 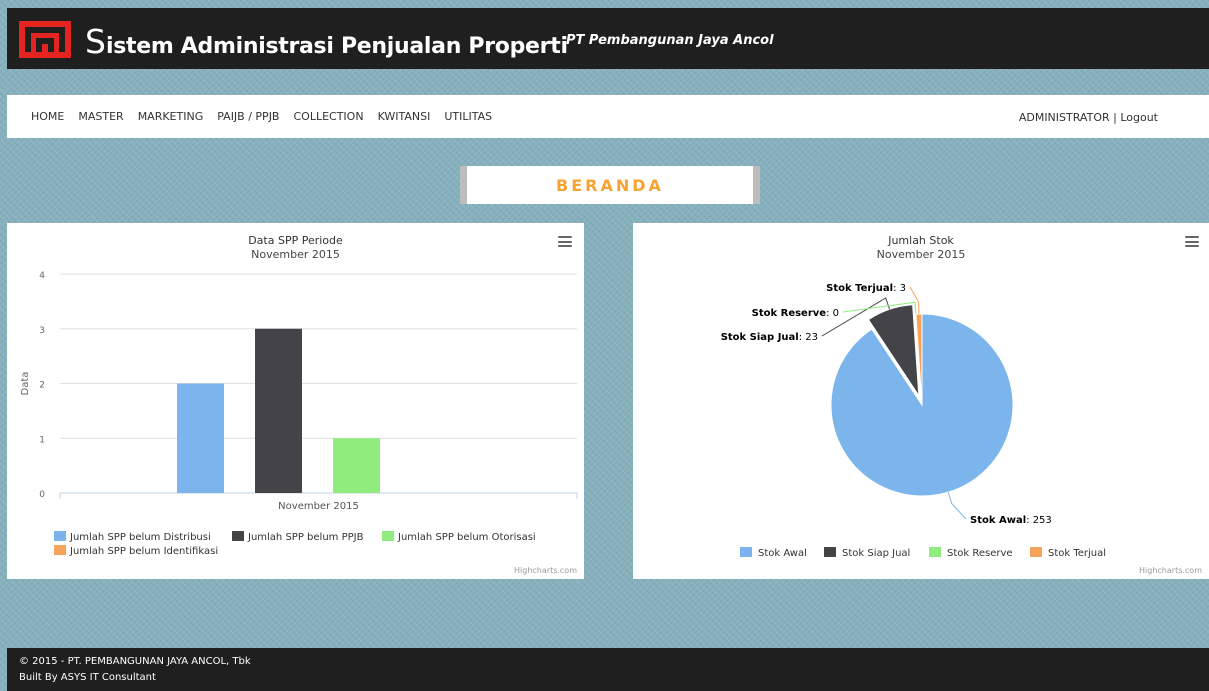 What do you see at coordinates (466, 537) in the screenshot?
I see `legend-label: Jumlah SPP belum Otorisasi` at bounding box center [466, 537].